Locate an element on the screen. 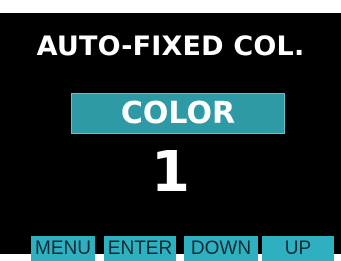  down-button: DOWN is located at coordinates (221, 248).